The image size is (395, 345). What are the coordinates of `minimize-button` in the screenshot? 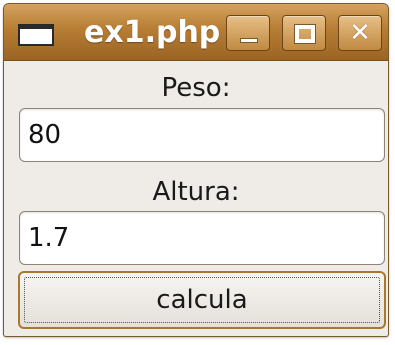 It's located at (248, 33).